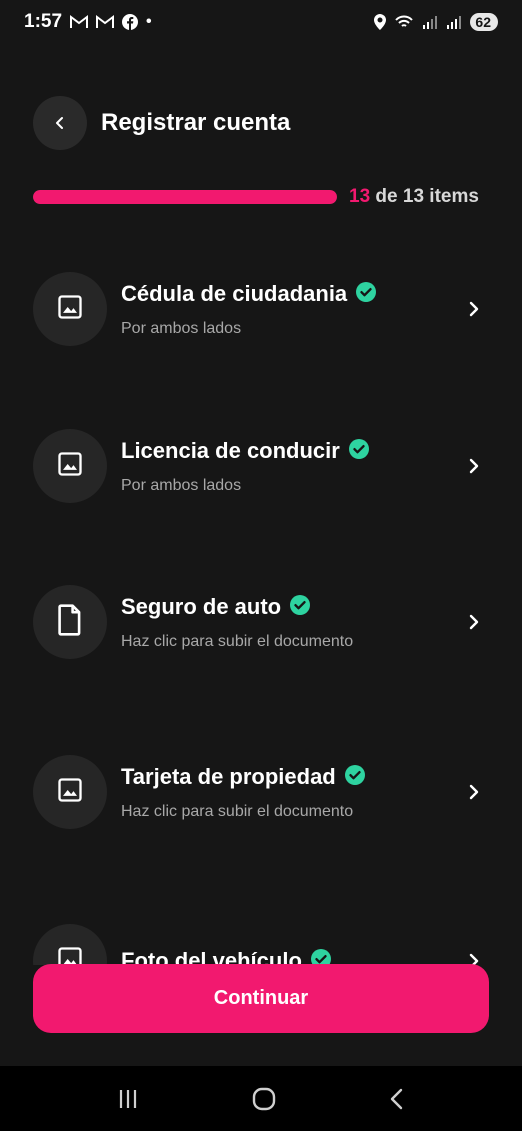 Image resolution: width=522 pixels, height=1131 pixels. I want to click on document-title-row: Cédula de ciudadania, so click(290, 294).